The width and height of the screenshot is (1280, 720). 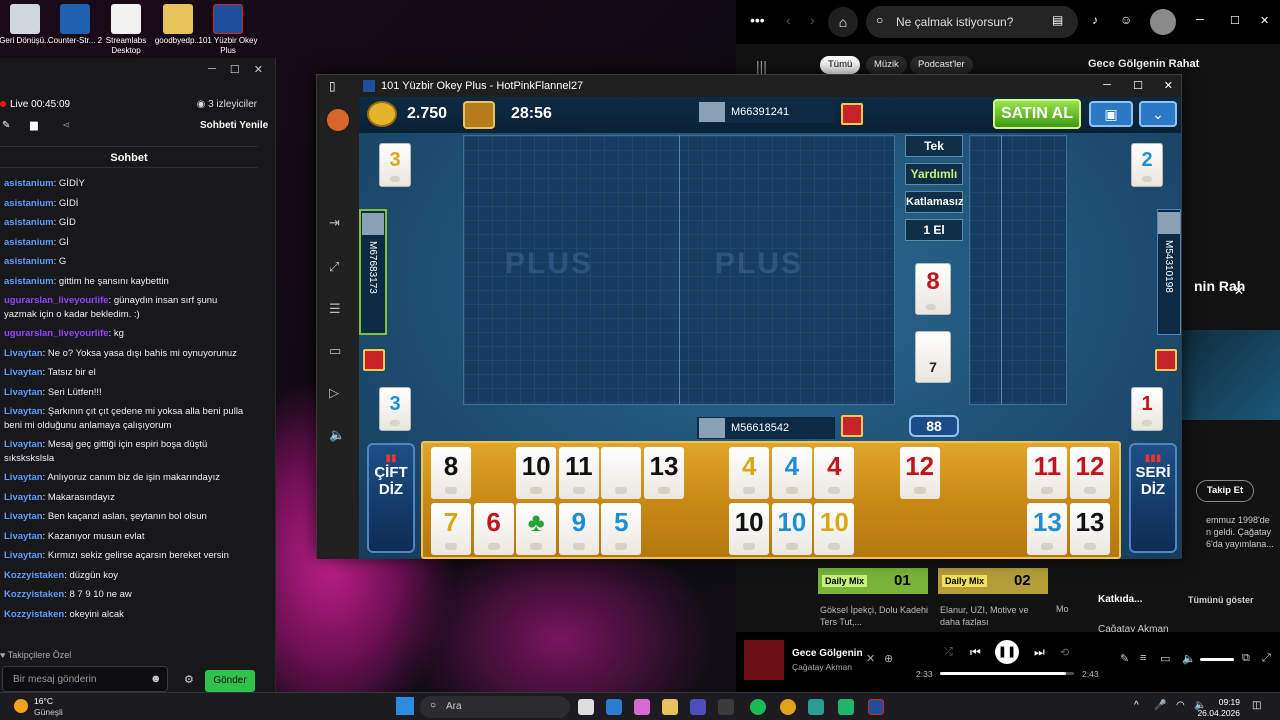 I want to click on spotify-icon, so click(x=758, y=707).